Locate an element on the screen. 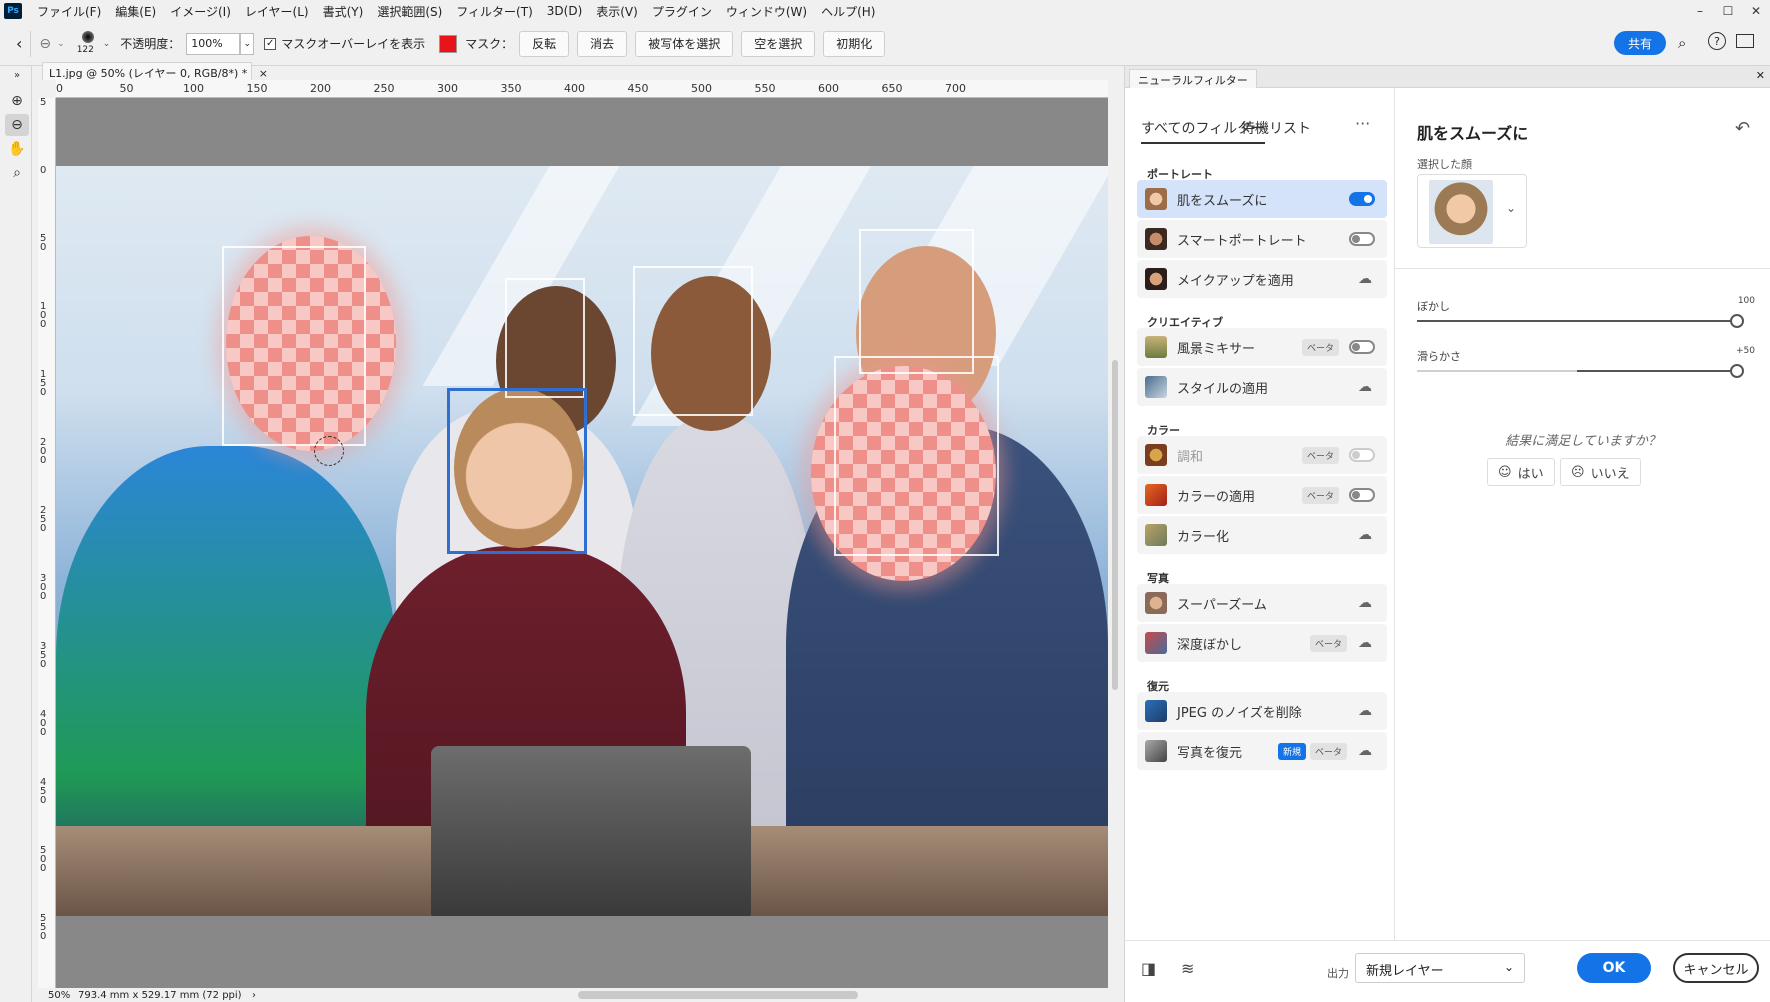 Image resolution: width=1770 pixels, height=1002 pixels. share-button: 共有 is located at coordinates (1640, 43).